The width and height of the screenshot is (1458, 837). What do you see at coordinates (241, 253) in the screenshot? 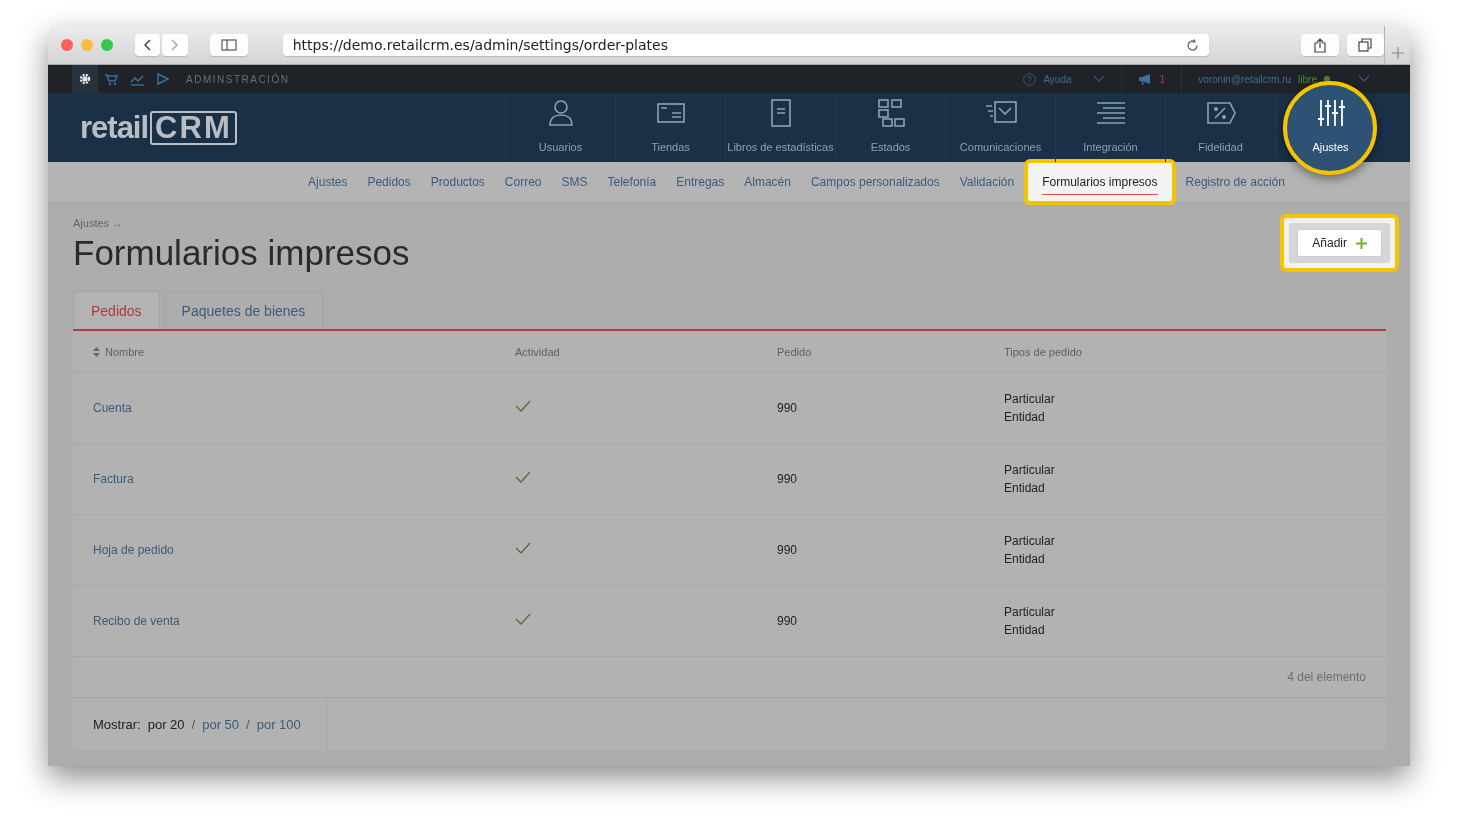
I see `page-title: Formularios impresos` at bounding box center [241, 253].